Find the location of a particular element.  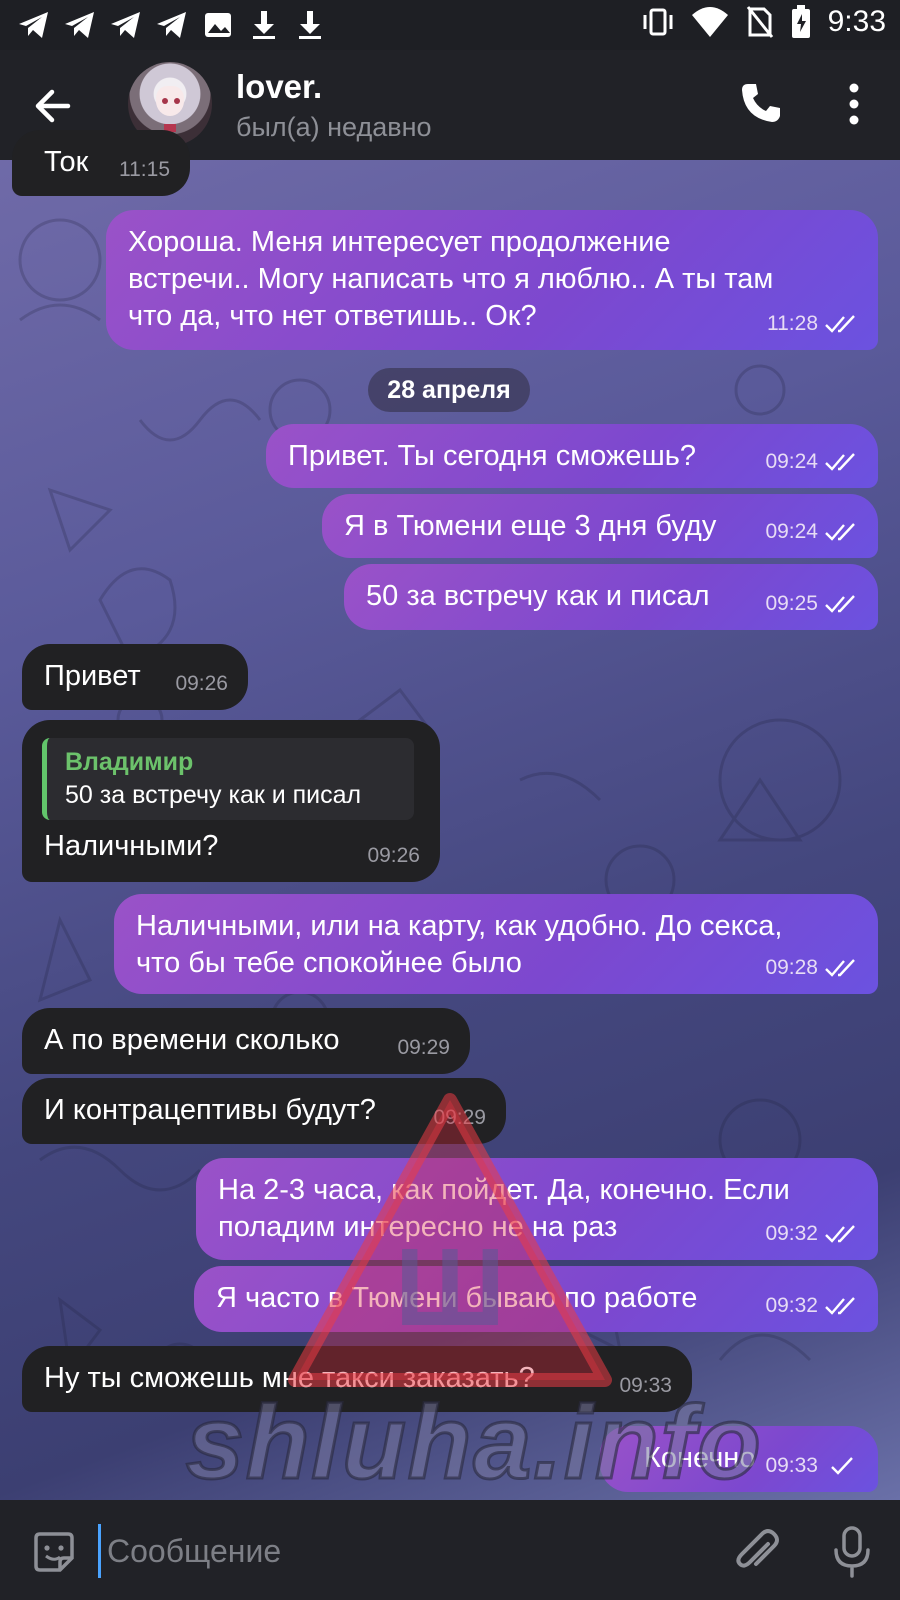

message-time: 09:25 is located at coordinates (811, 603).